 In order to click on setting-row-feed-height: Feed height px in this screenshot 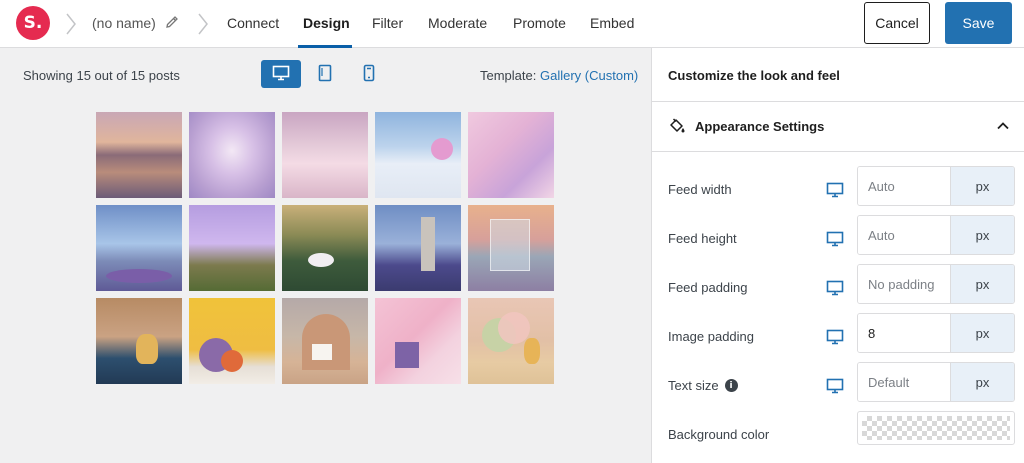, I will do `click(838, 239)`.